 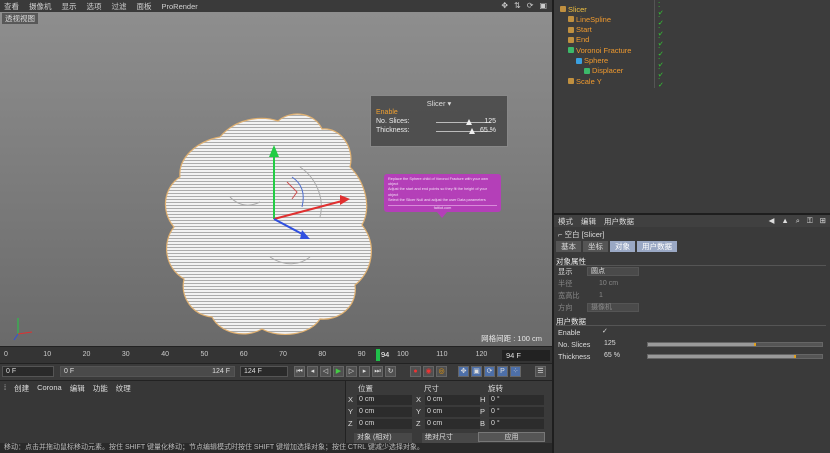 What do you see at coordinates (276, 354) in the screenshot?
I see `timeline-ruler: 0 10 20 30 40 50 60 70 80 90 100 110 120` at bounding box center [276, 354].